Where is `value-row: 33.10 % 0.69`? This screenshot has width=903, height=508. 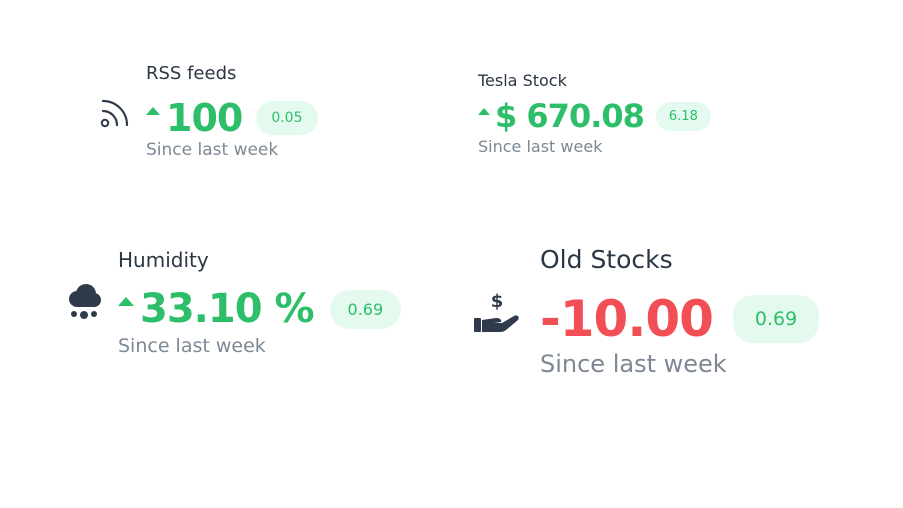
value-row: 33.10 % 0.69 is located at coordinates (260, 309).